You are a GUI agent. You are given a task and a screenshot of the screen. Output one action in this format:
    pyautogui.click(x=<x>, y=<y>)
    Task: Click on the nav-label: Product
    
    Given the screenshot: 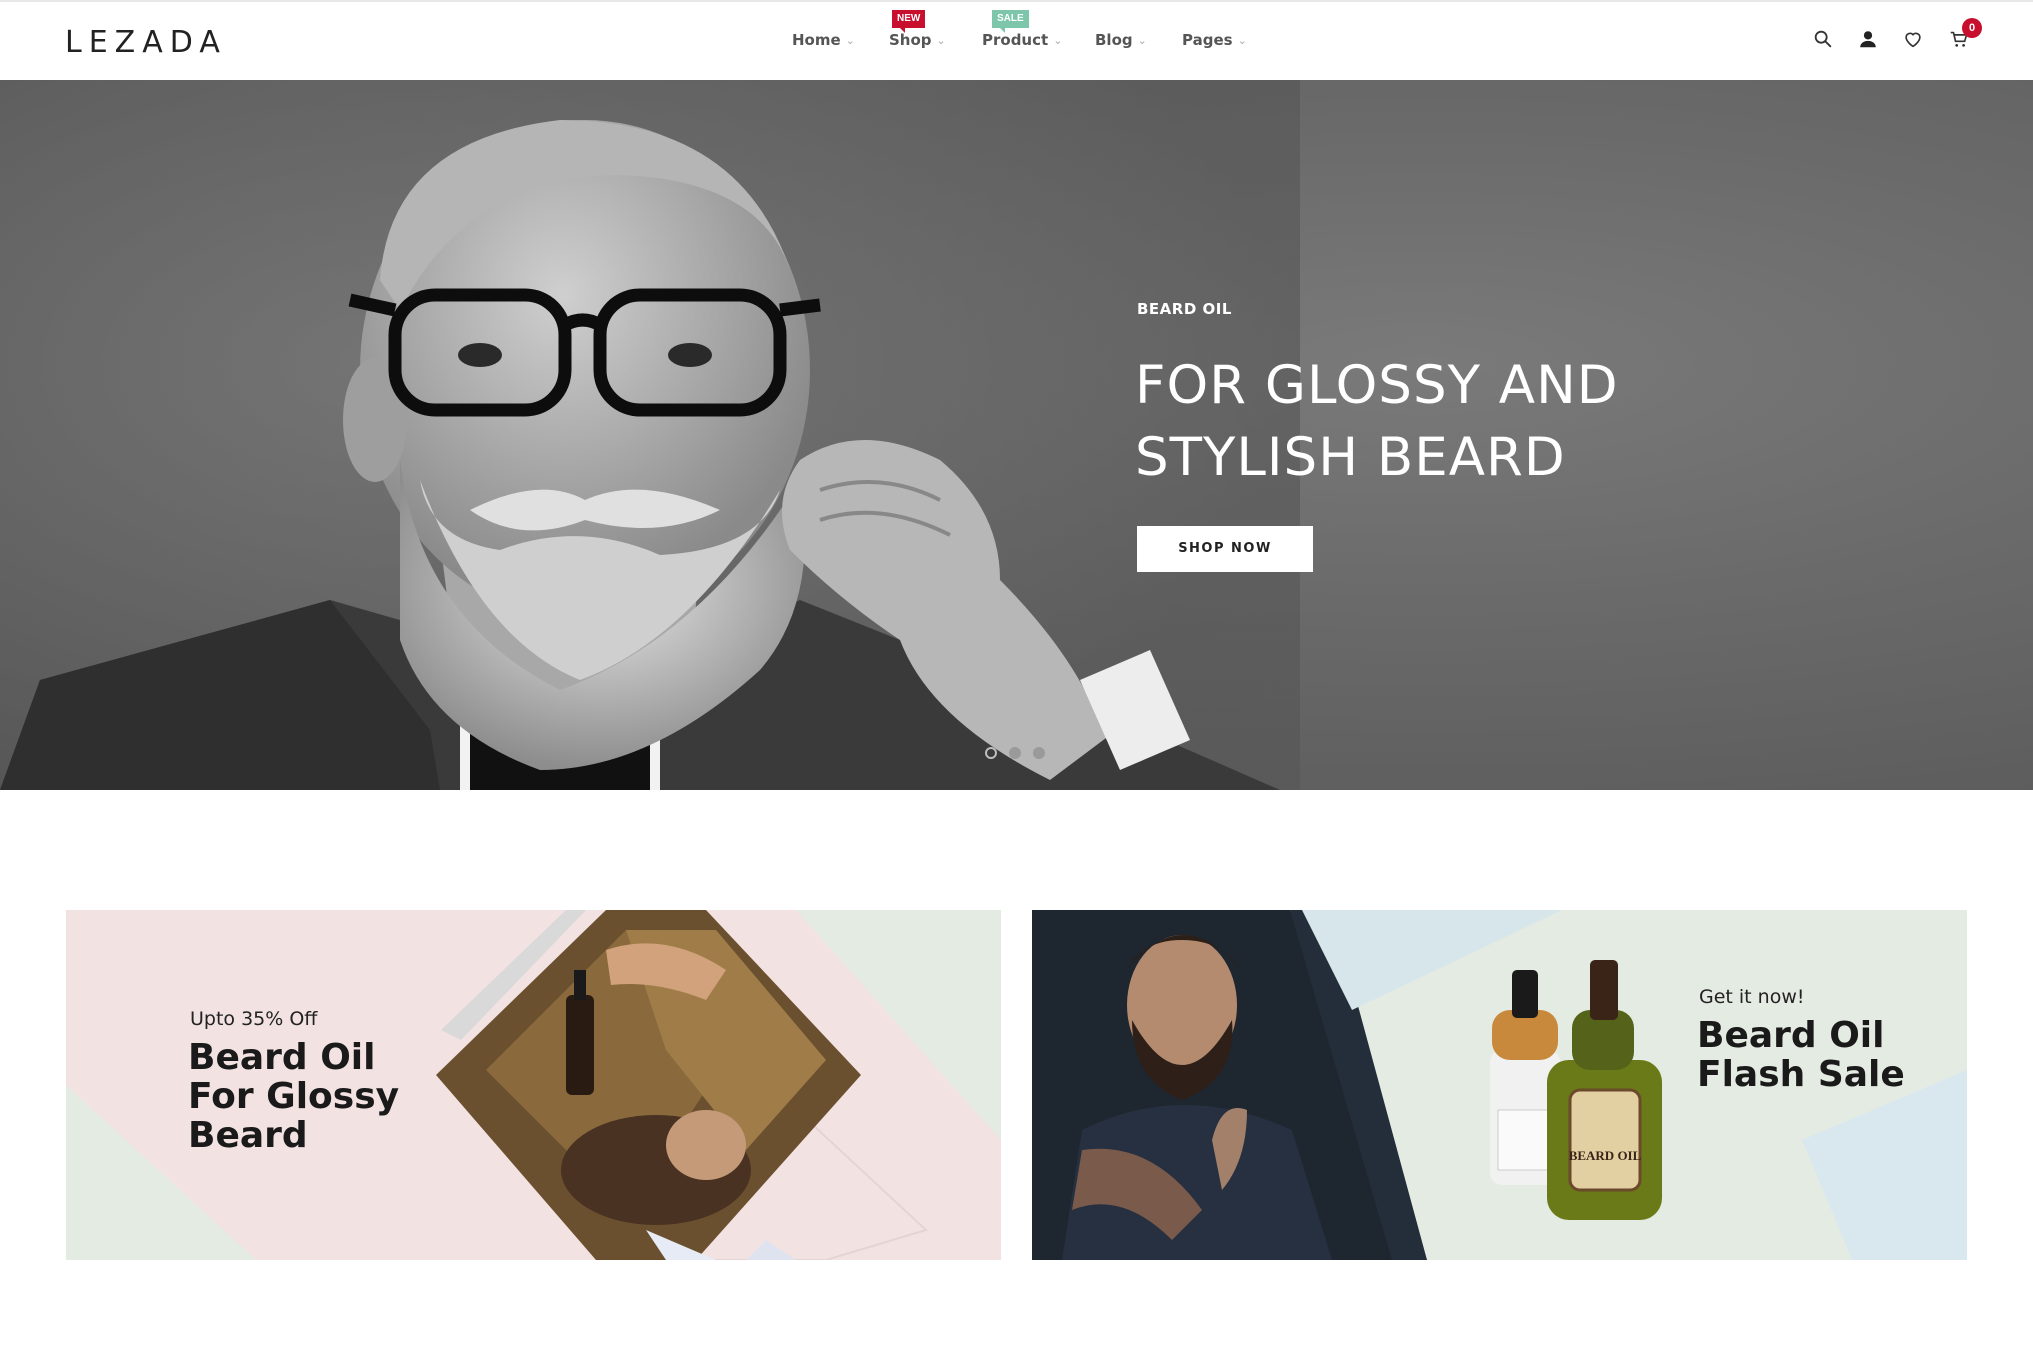 What is the action you would take?
    pyautogui.click(x=1015, y=40)
    